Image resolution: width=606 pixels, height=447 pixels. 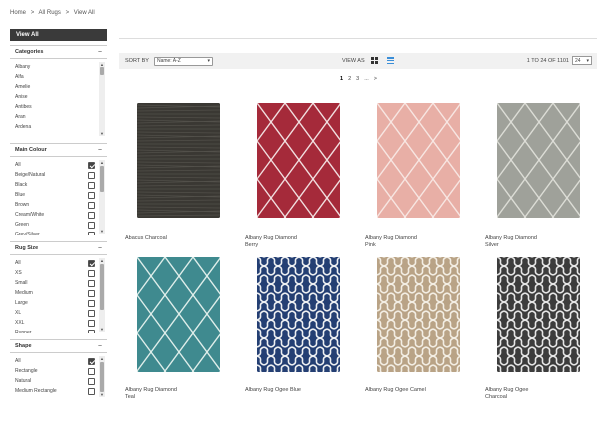 I want to click on filter-option: Rectangle, so click(x=55, y=371).